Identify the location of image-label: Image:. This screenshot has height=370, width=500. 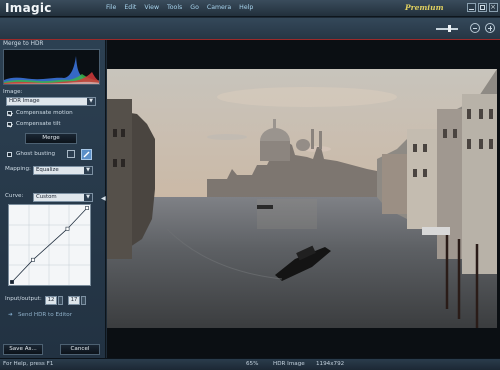
(13, 92).